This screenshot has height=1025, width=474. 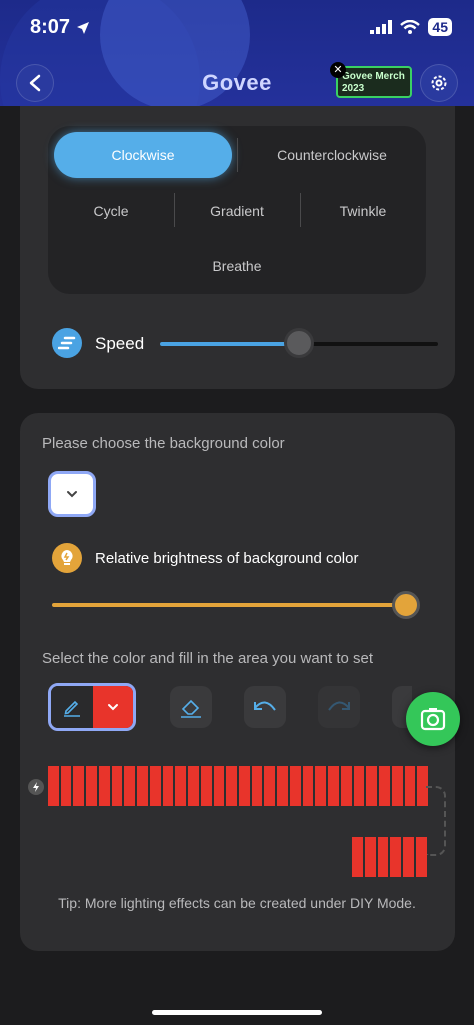 What do you see at coordinates (111, 211) in the screenshot?
I see `mode-cycle: Cycle` at bounding box center [111, 211].